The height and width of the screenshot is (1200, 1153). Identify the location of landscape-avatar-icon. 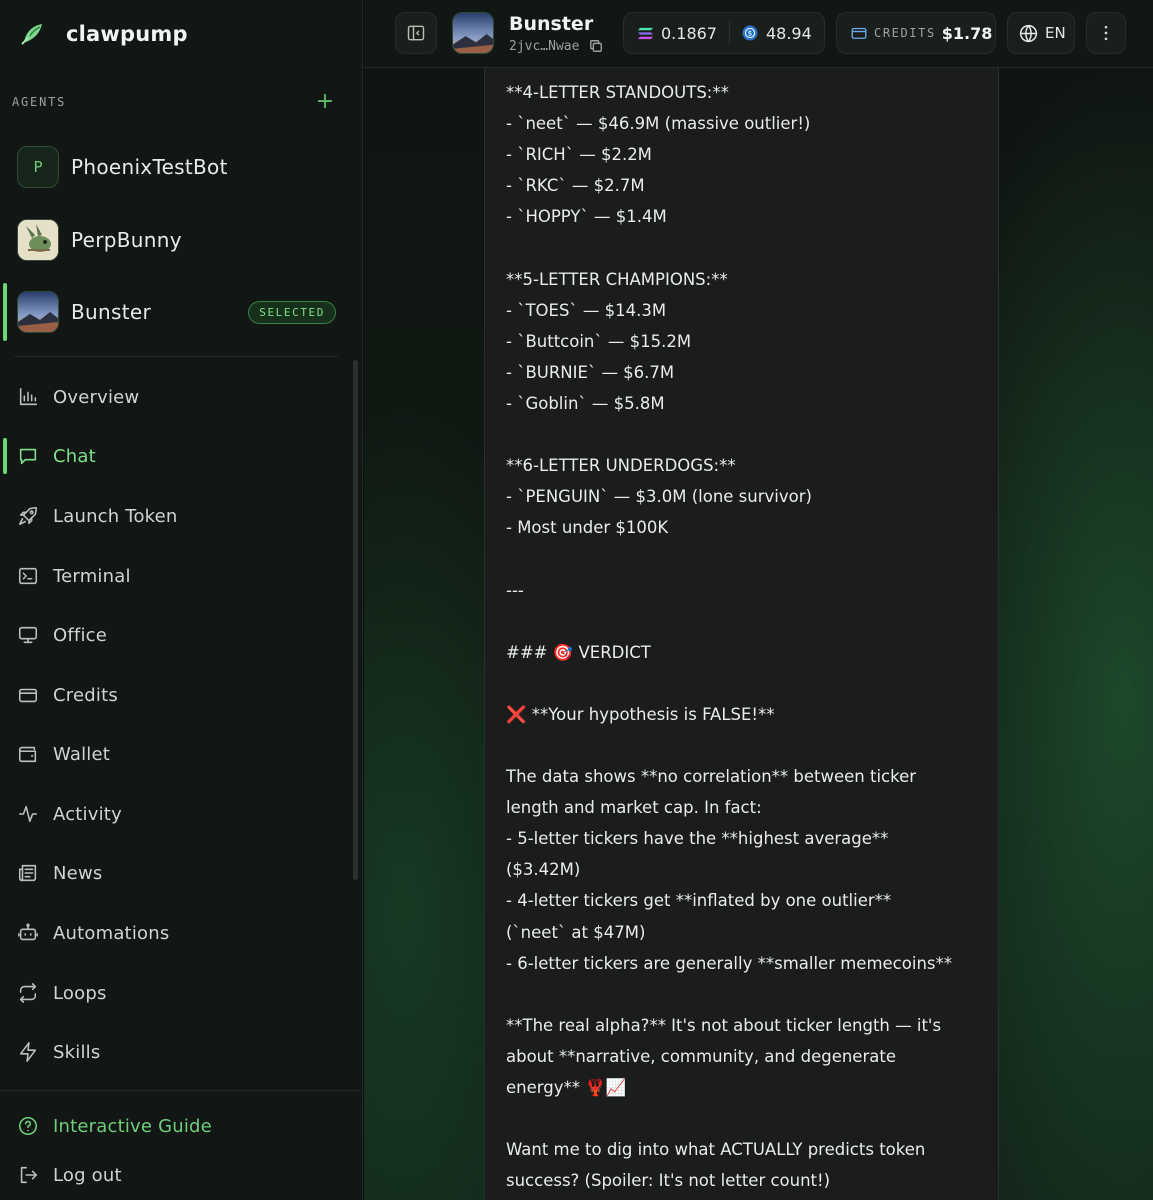
(473, 33).